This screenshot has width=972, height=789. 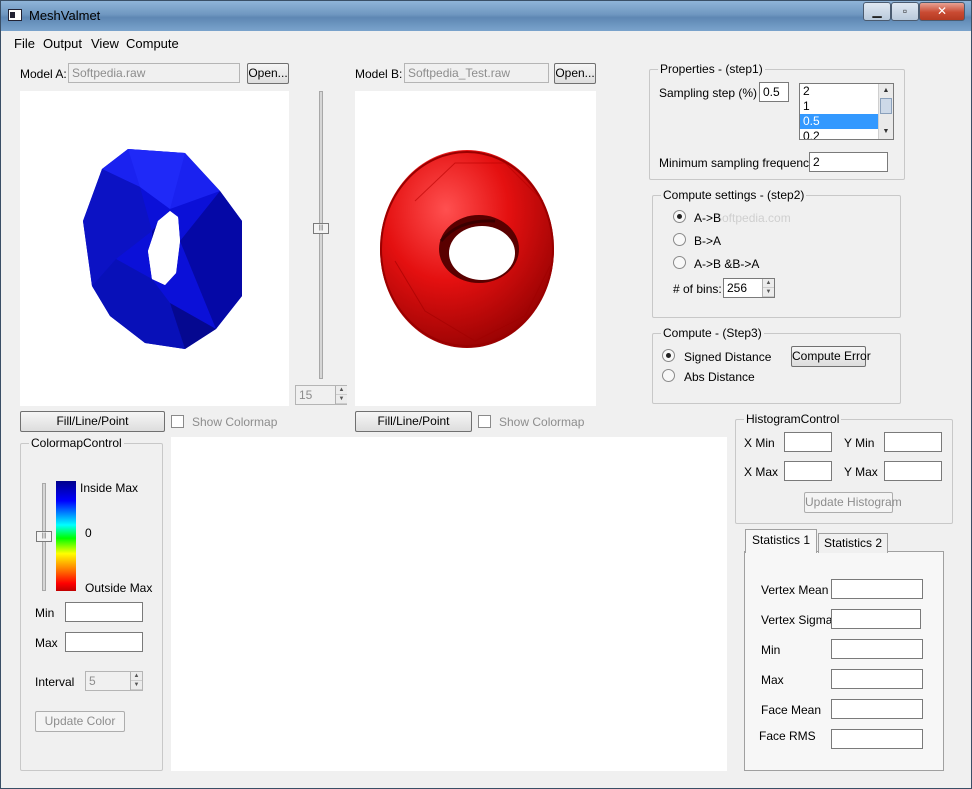 I want to click on stat-min-label: Min, so click(x=771, y=650).